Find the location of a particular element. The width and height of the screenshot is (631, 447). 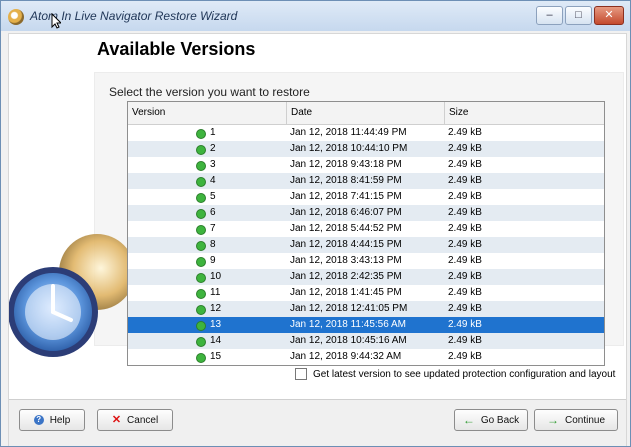

date-cell: Jan 12, 2018 10:45:16 AM is located at coordinates (348, 340).